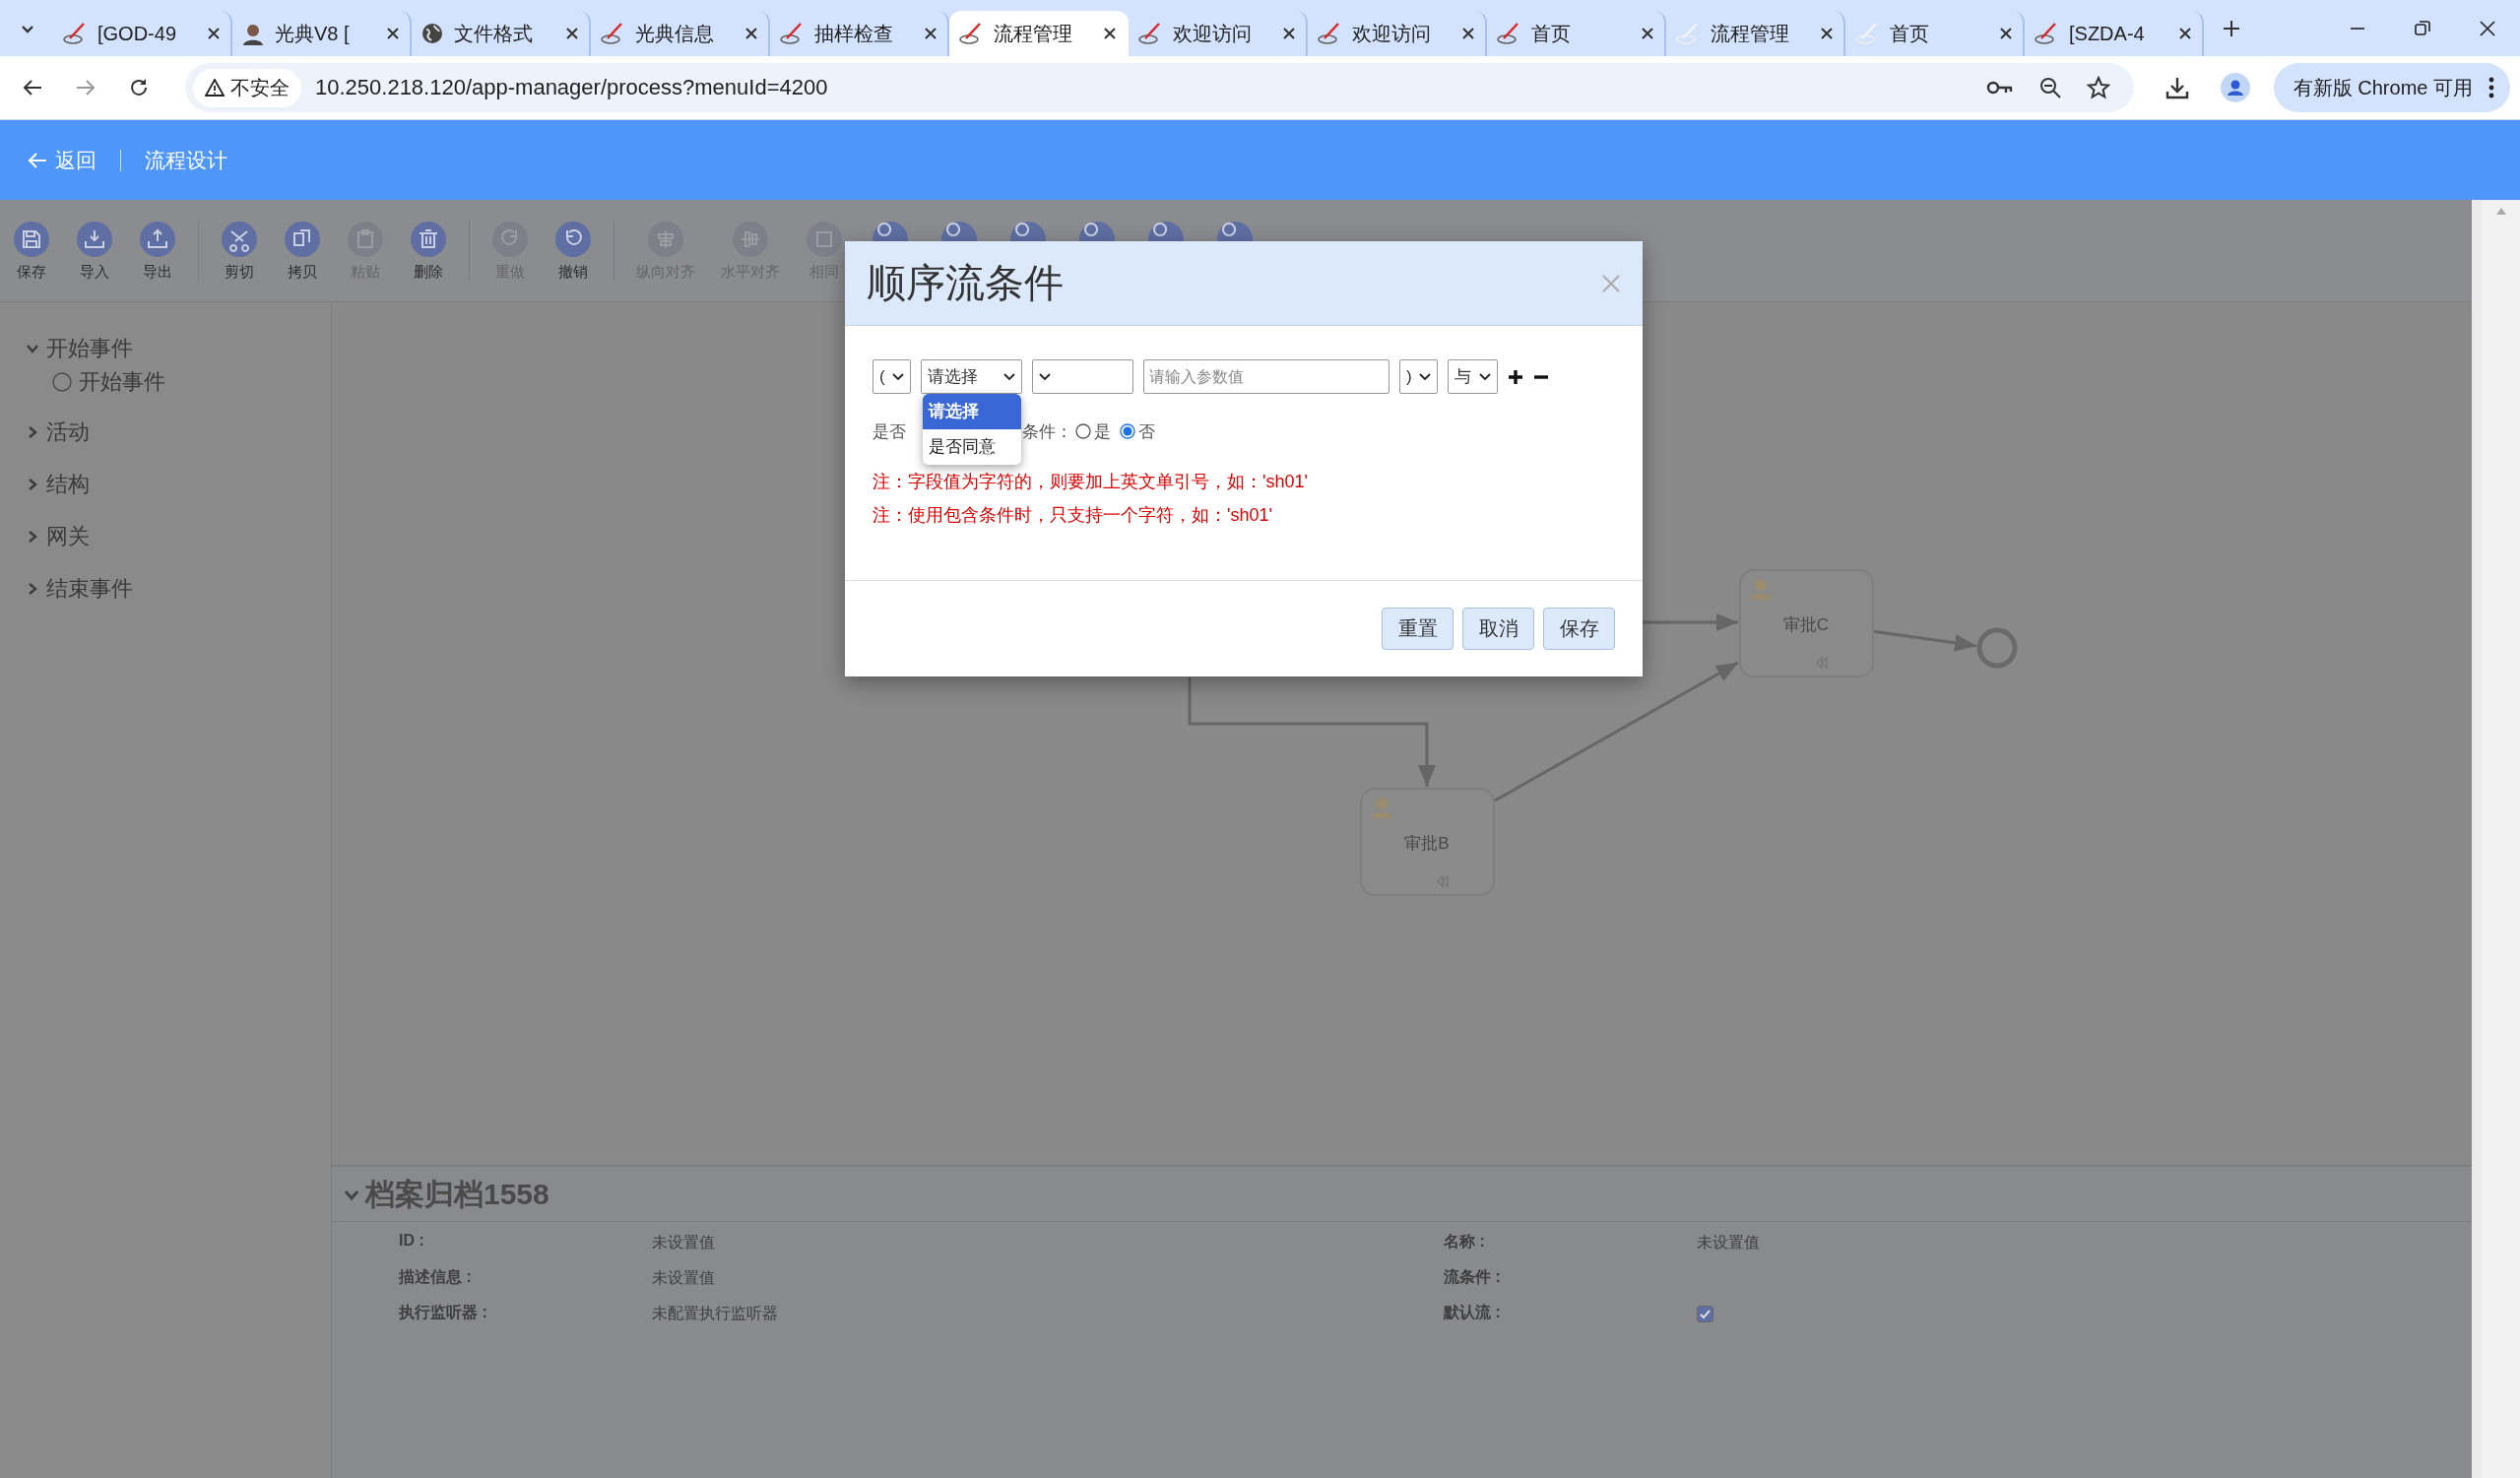 The image size is (2520, 1478). I want to click on toolbar-button: 删除, so click(428, 241).